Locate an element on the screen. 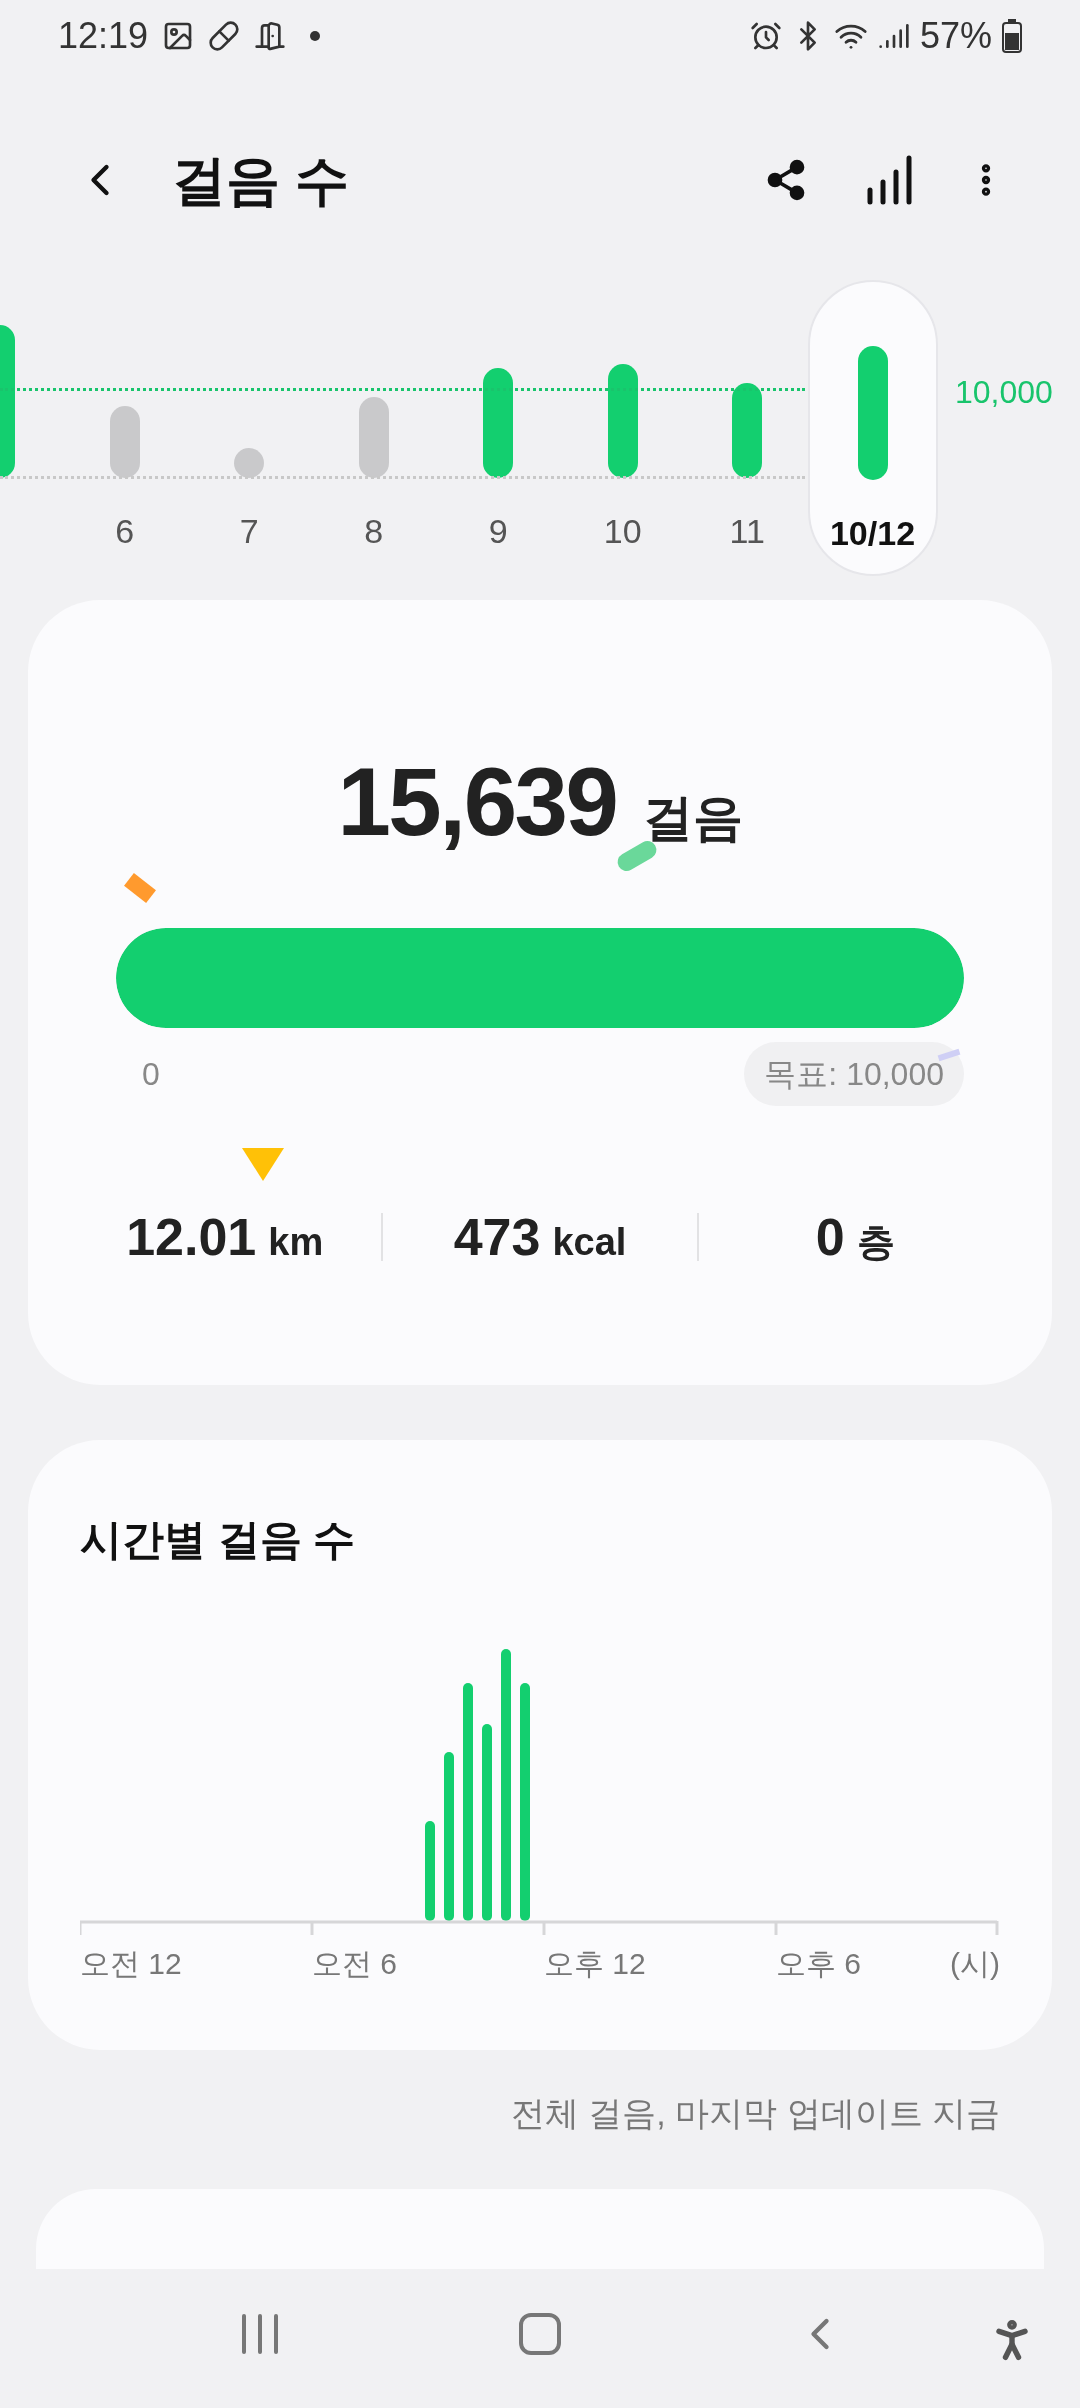 The height and width of the screenshot is (2408, 1080). page-title: 걸음 수 is located at coordinates (260, 180).